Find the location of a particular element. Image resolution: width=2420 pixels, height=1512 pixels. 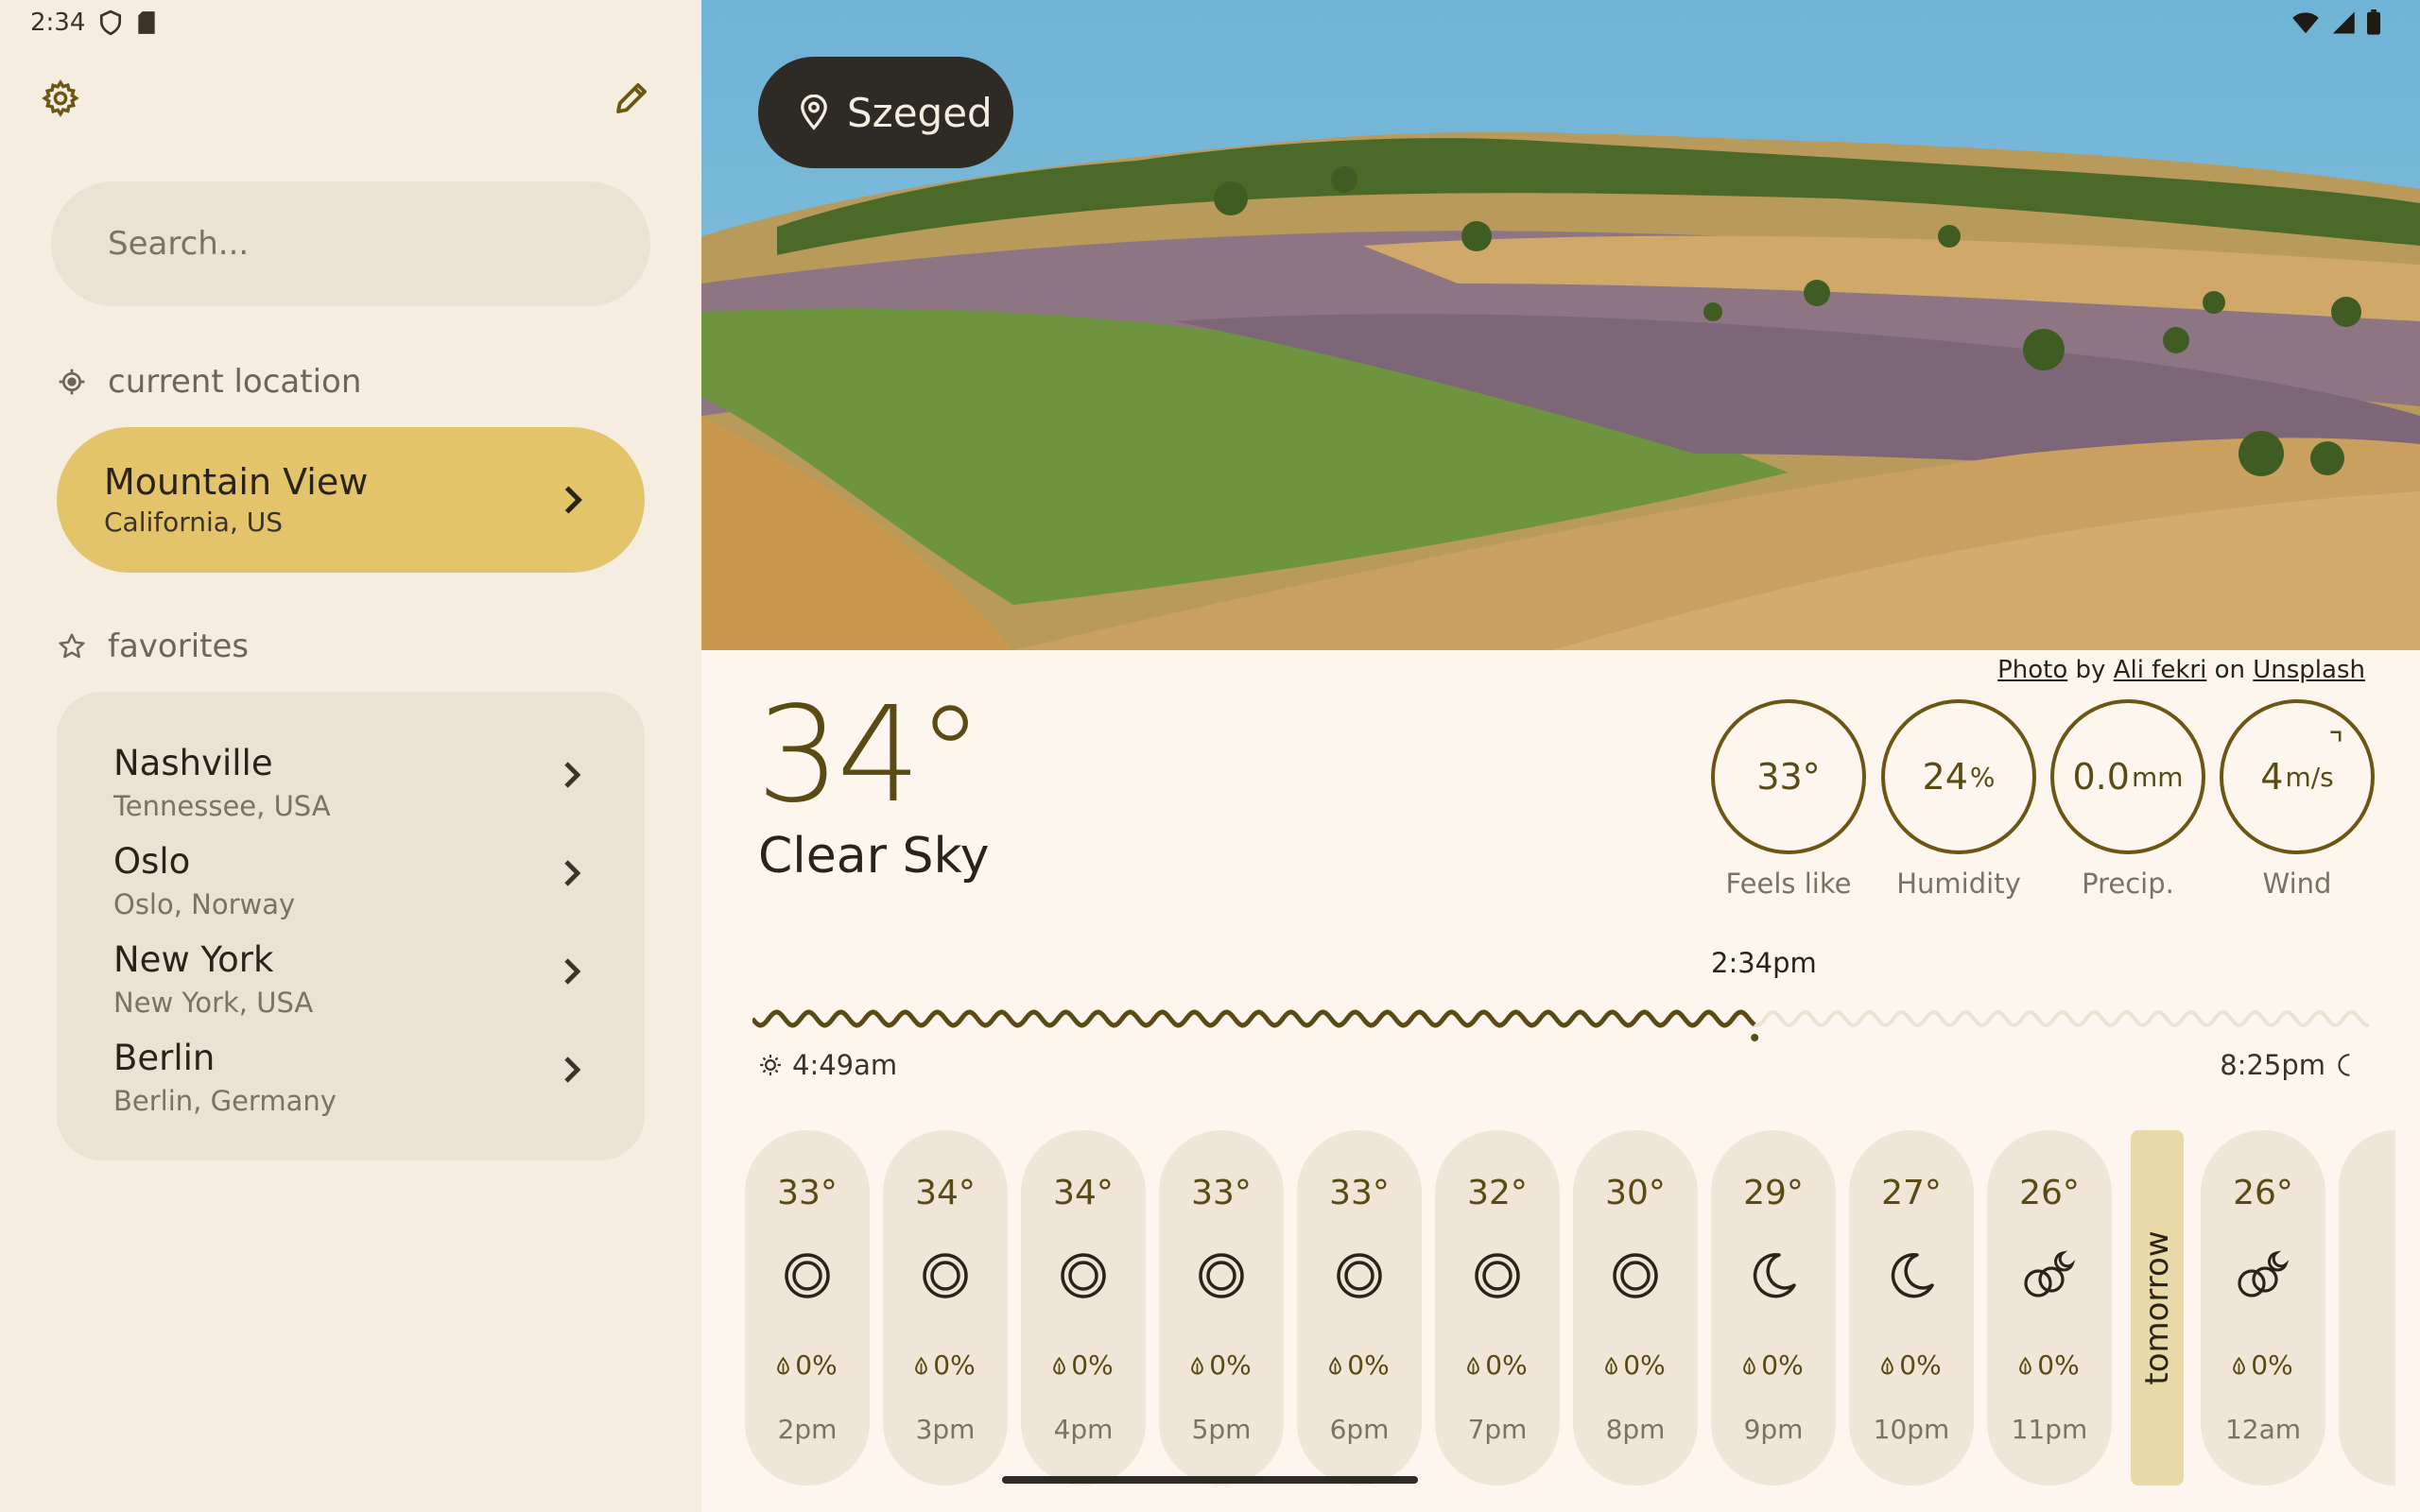

current-city-region: California, US is located at coordinates (194, 522).